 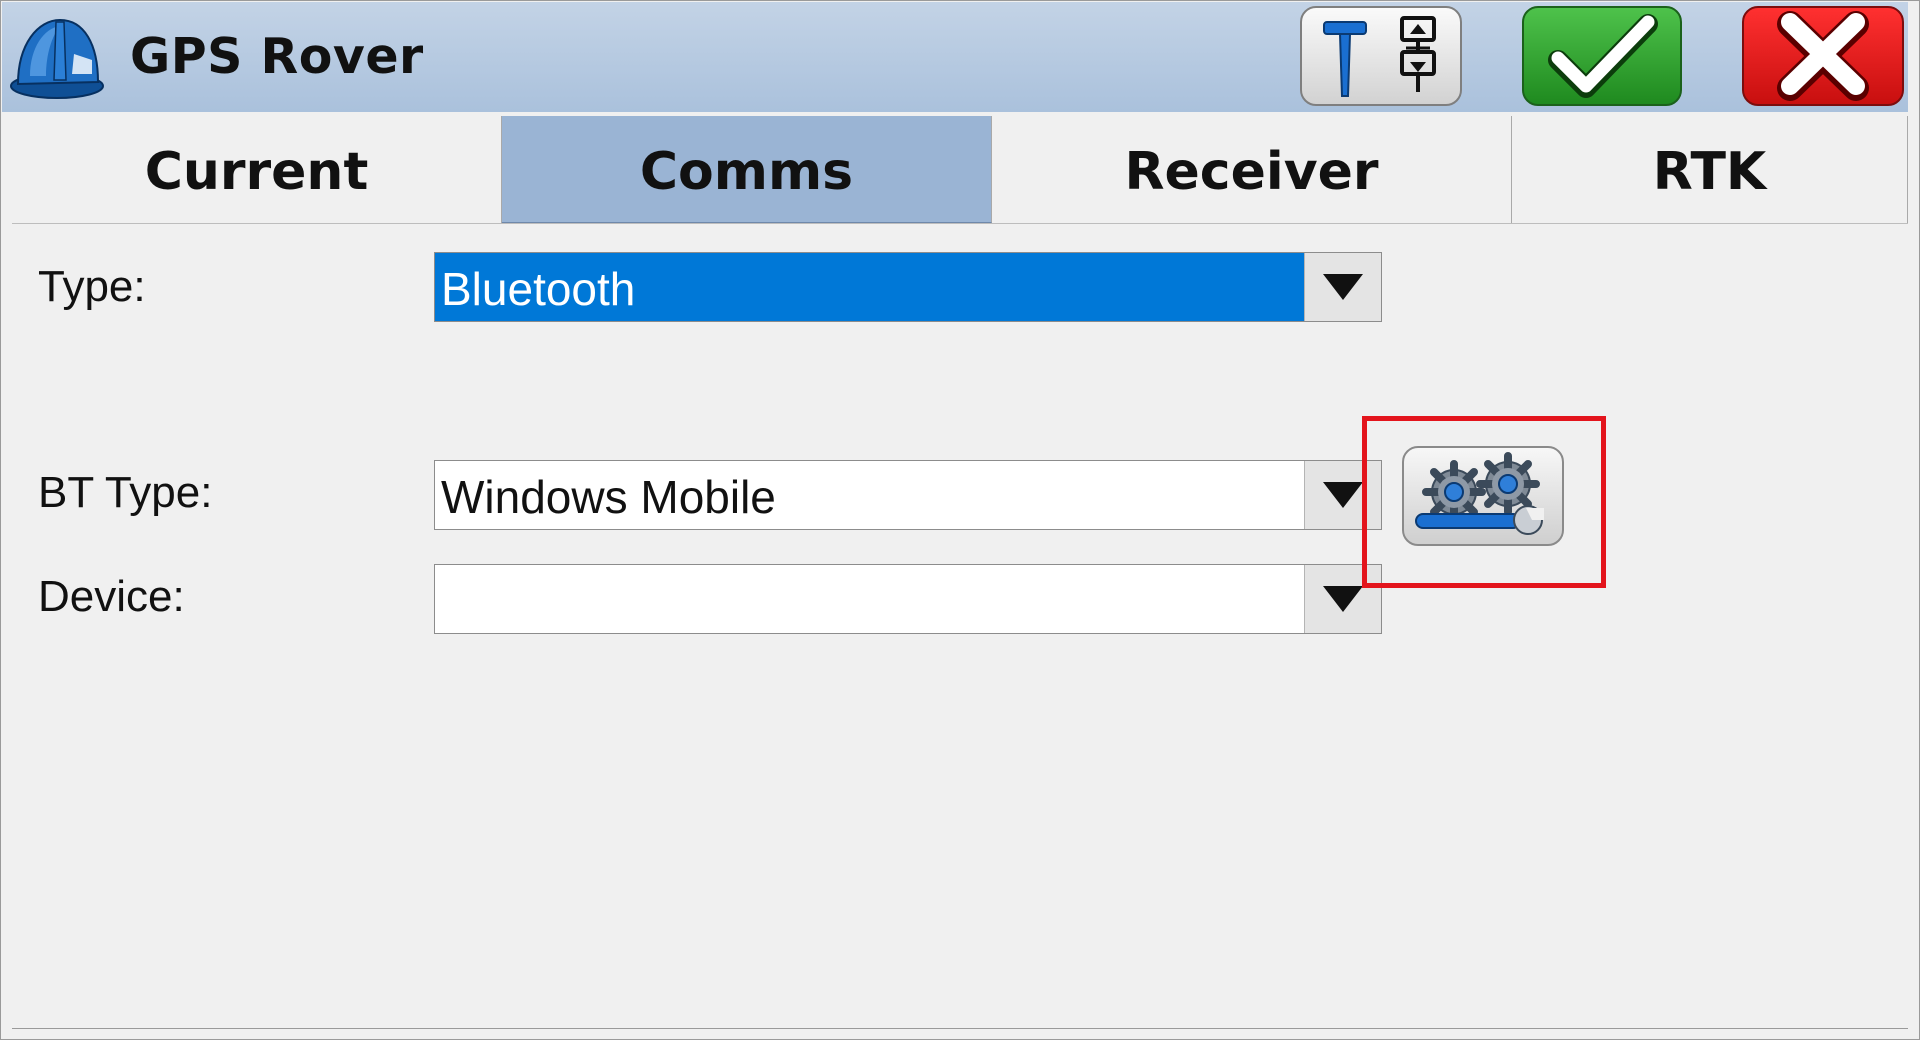 I want to click on bluetooth-settings-button, so click(x=1483, y=496).